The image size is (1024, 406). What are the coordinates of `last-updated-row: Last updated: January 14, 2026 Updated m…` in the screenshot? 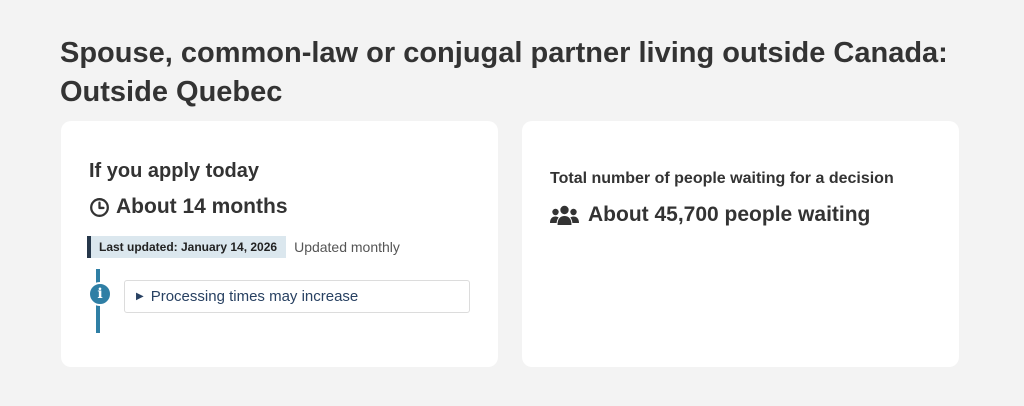 It's located at (243, 247).